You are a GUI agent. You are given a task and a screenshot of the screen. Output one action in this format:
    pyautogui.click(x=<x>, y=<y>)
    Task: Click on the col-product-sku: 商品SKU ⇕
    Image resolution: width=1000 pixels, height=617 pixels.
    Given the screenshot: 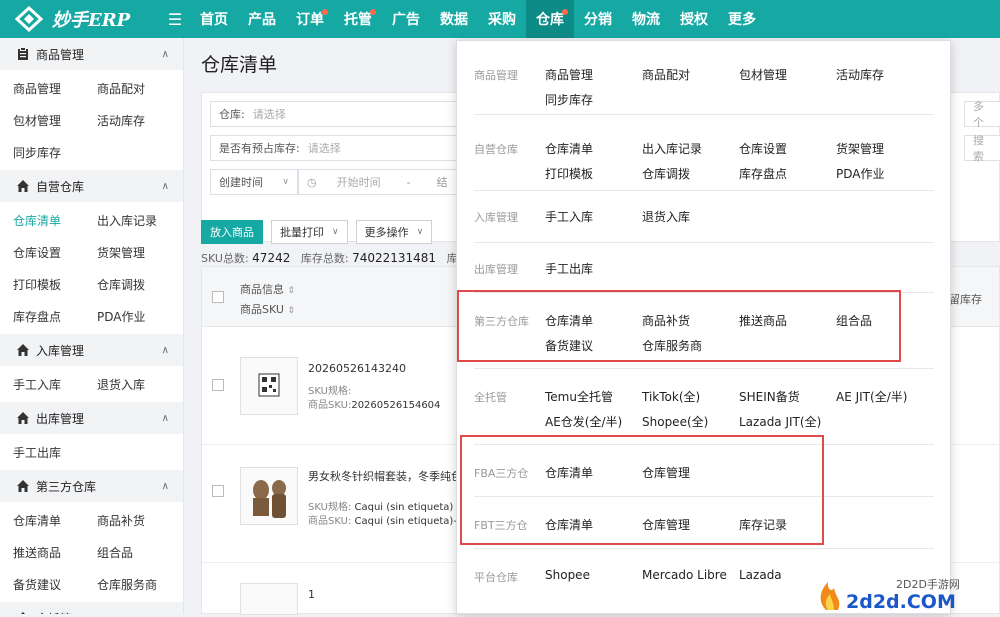 What is the action you would take?
    pyautogui.click(x=267, y=309)
    